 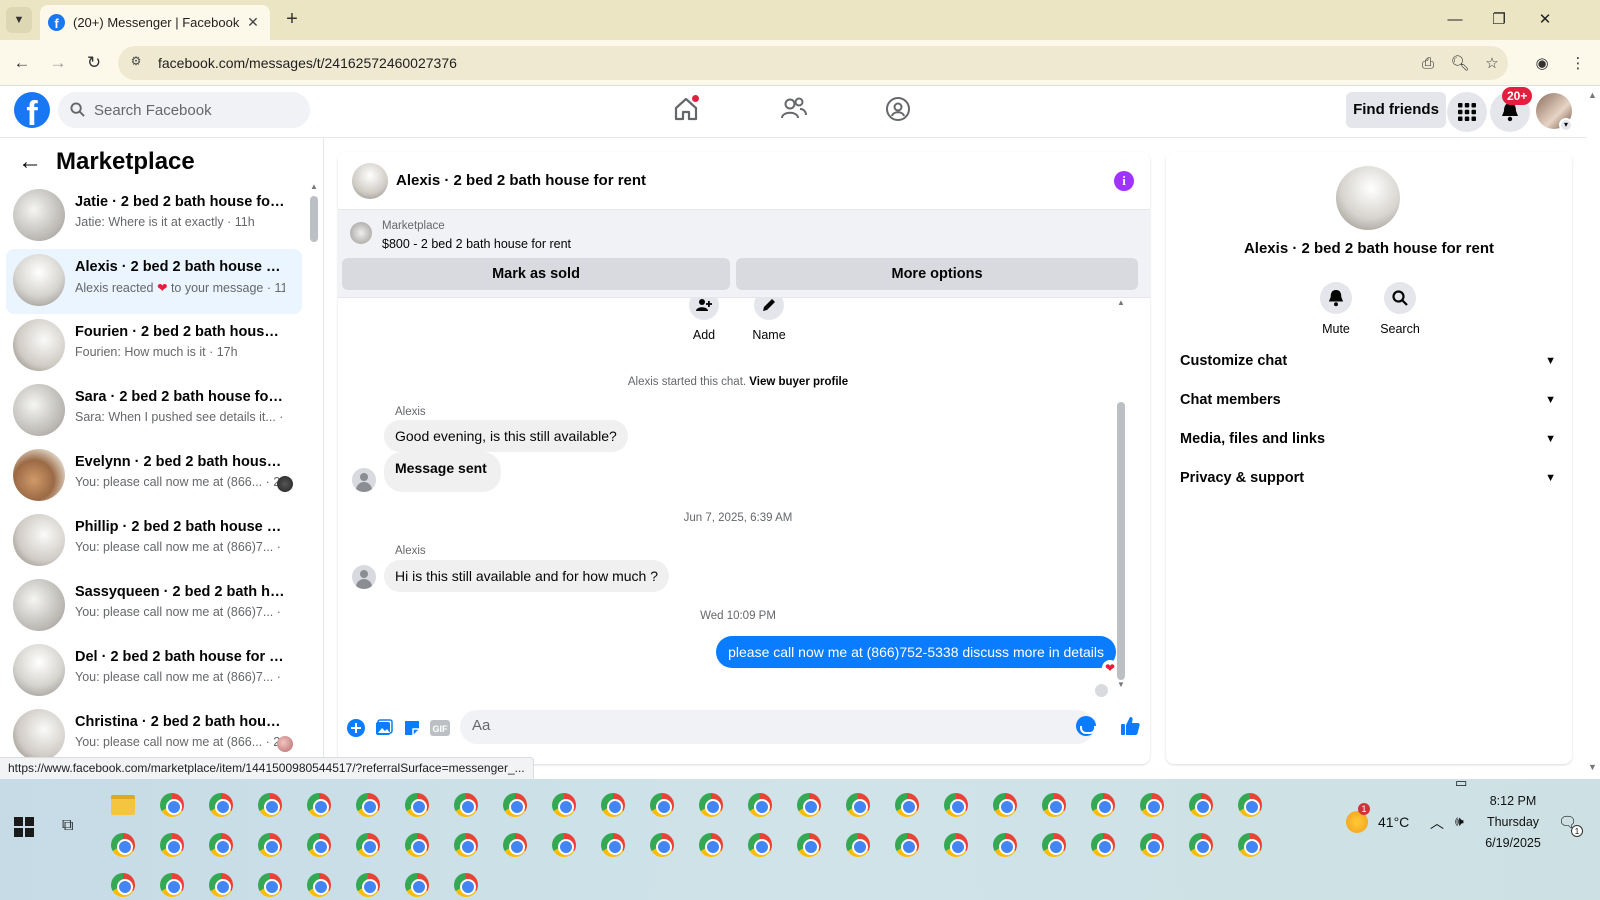 What do you see at coordinates (536, 274) in the screenshot?
I see `mark-as-sold-button: Mark as sold` at bounding box center [536, 274].